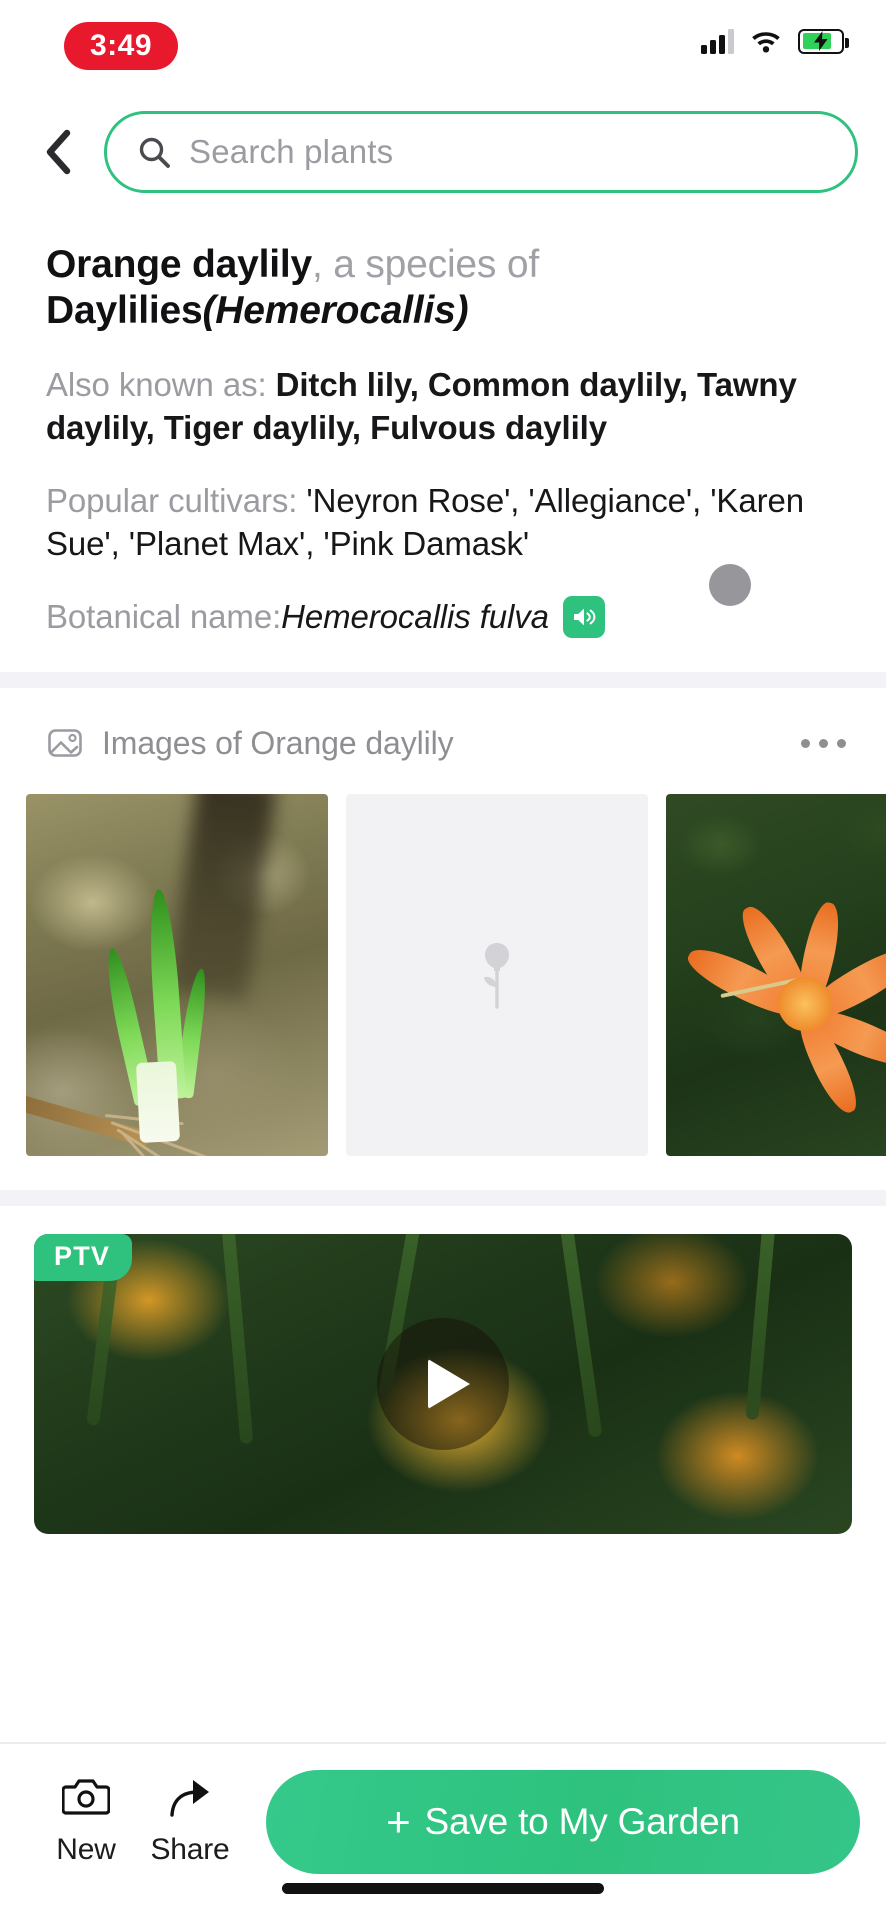 This screenshot has width=886, height=1920. Describe the element at coordinates (190, 1849) in the screenshot. I see `share-label: Share` at that location.